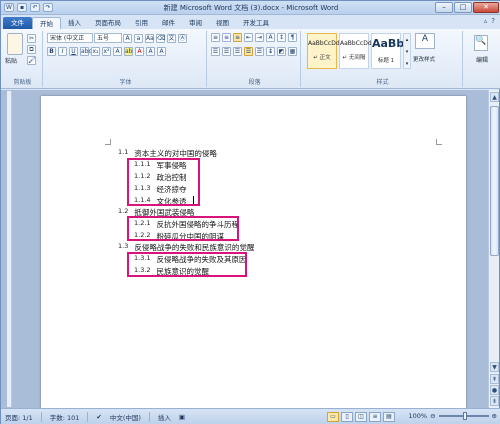  I want to click on paste-button: 粘贴, so click(11, 60).